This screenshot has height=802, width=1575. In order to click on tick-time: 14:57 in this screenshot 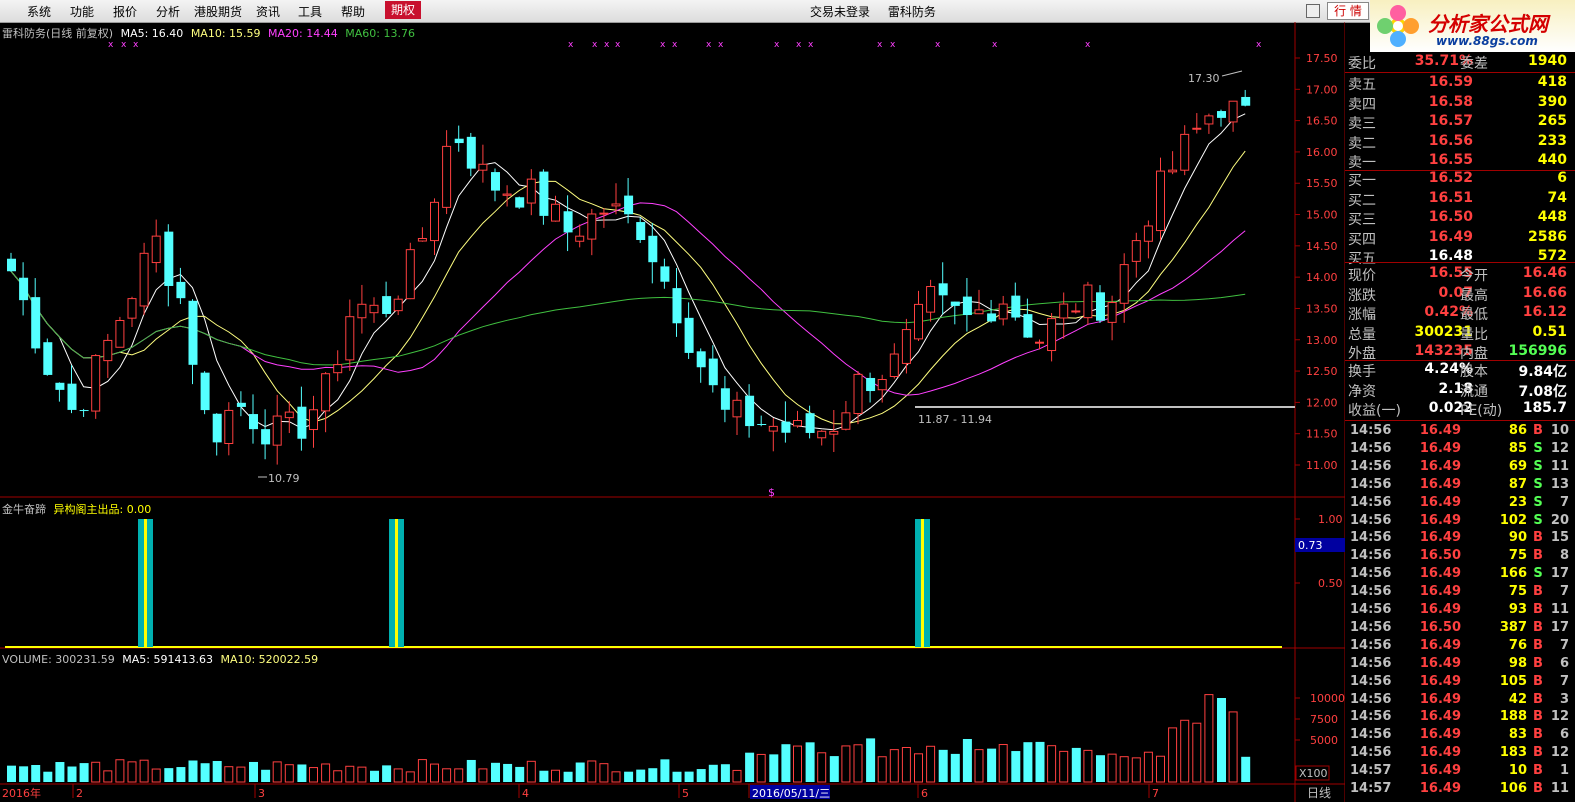, I will do `click(1371, 771)`.